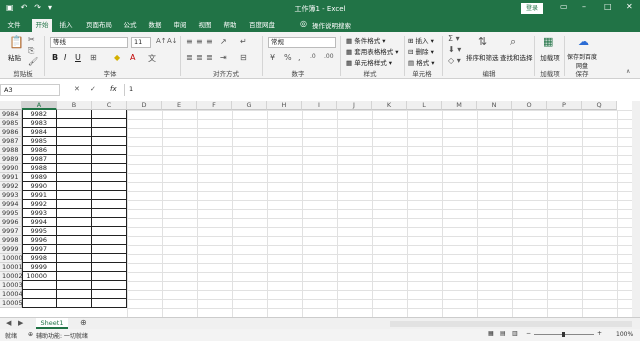  Describe the element at coordinates (494, 105) in the screenshot. I see `column-header-n: N` at that location.